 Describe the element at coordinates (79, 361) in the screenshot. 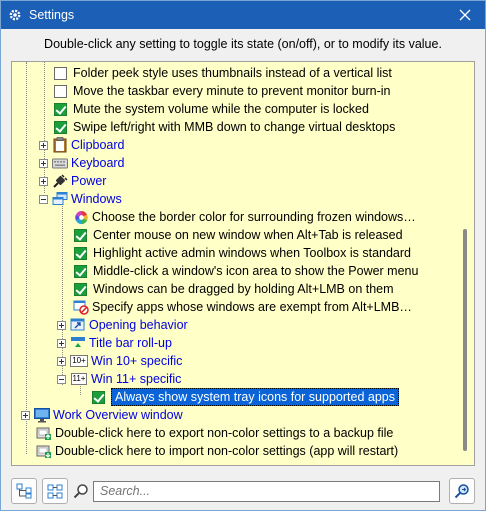

I see `win10-icon: 10+` at that location.